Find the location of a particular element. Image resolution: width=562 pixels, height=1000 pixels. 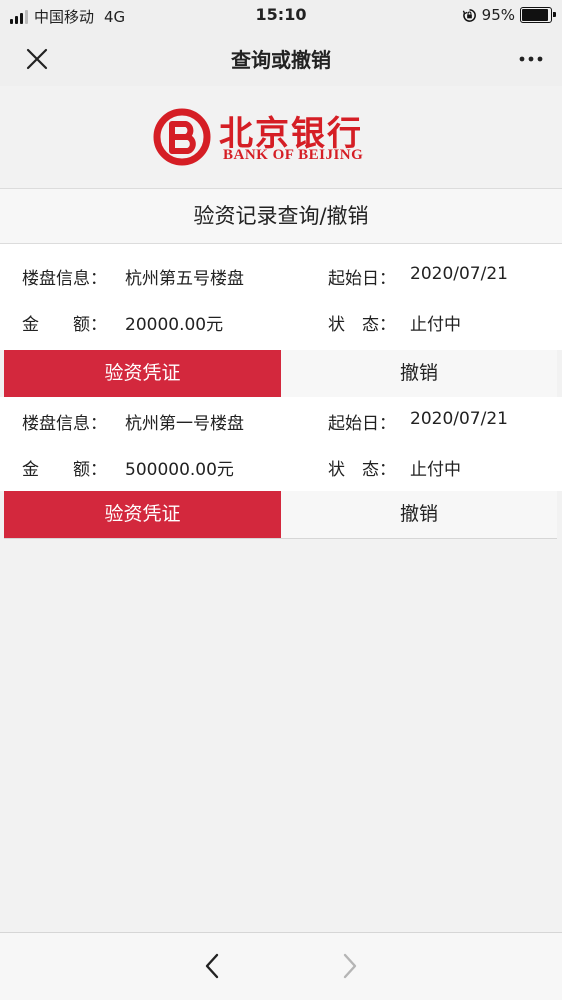

amount-value: 20000.00元 is located at coordinates (174, 325).